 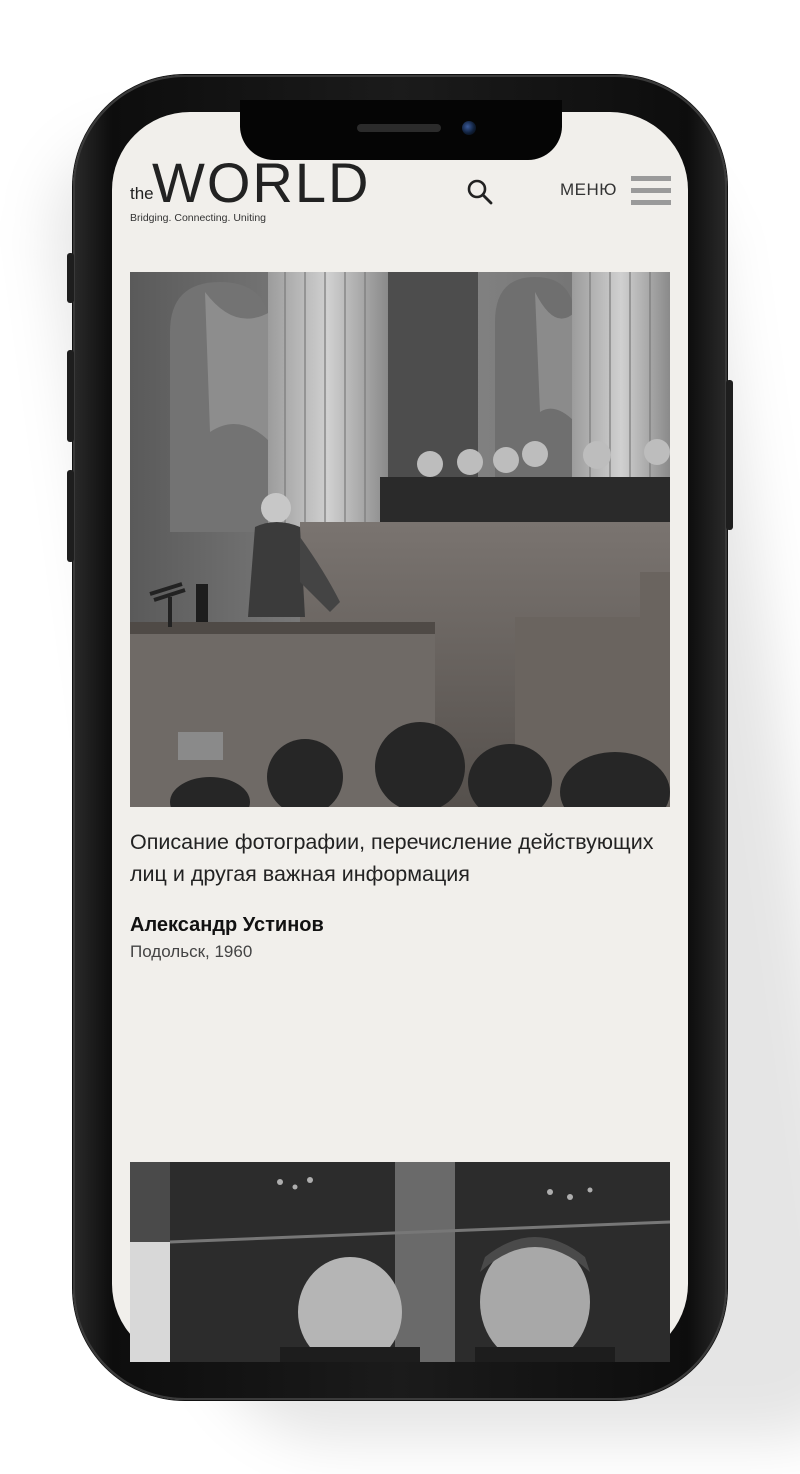 What do you see at coordinates (400, 1262) in the screenshot?
I see `article-photo-next` at bounding box center [400, 1262].